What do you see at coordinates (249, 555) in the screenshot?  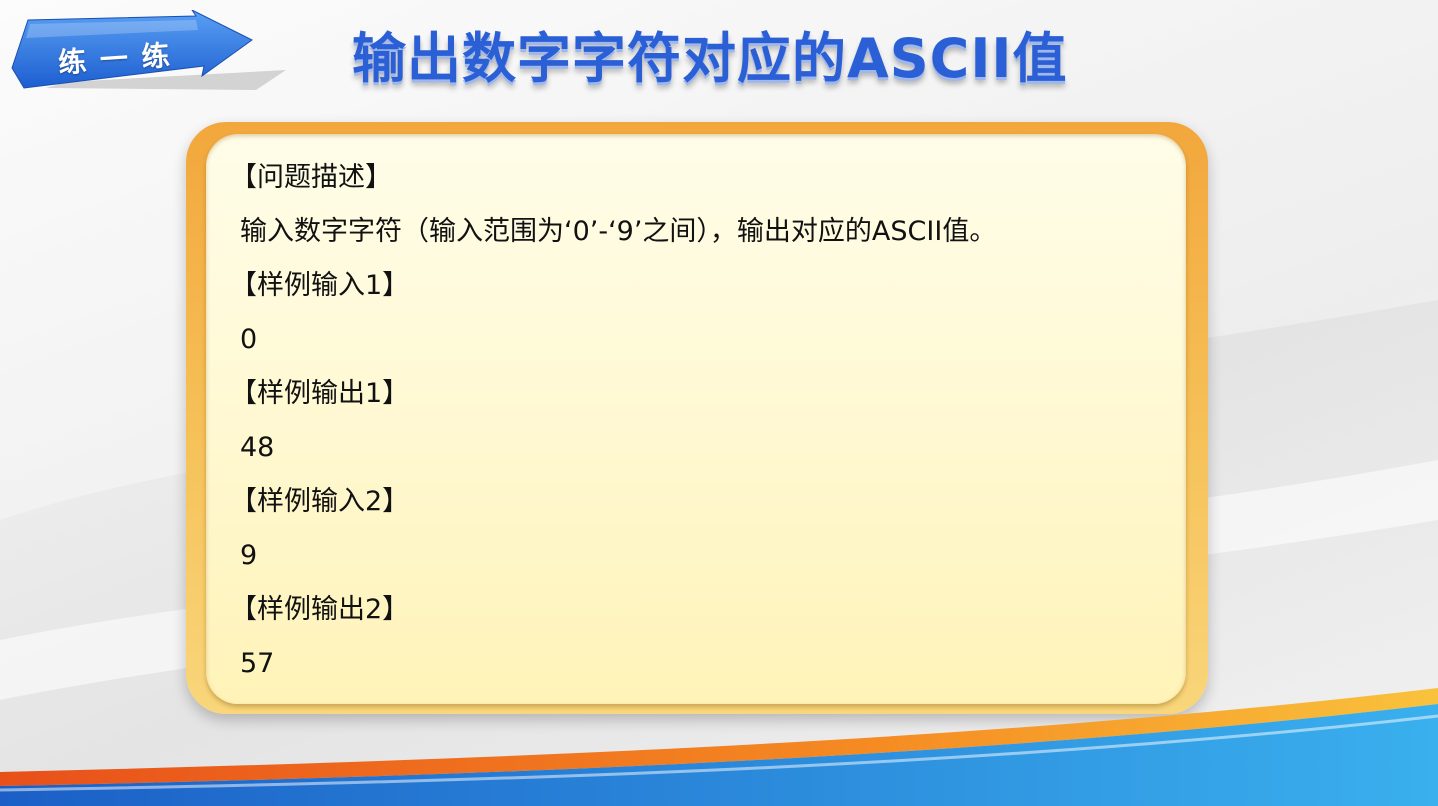 I see `sample-input-2-value: 9` at bounding box center [249, 555].